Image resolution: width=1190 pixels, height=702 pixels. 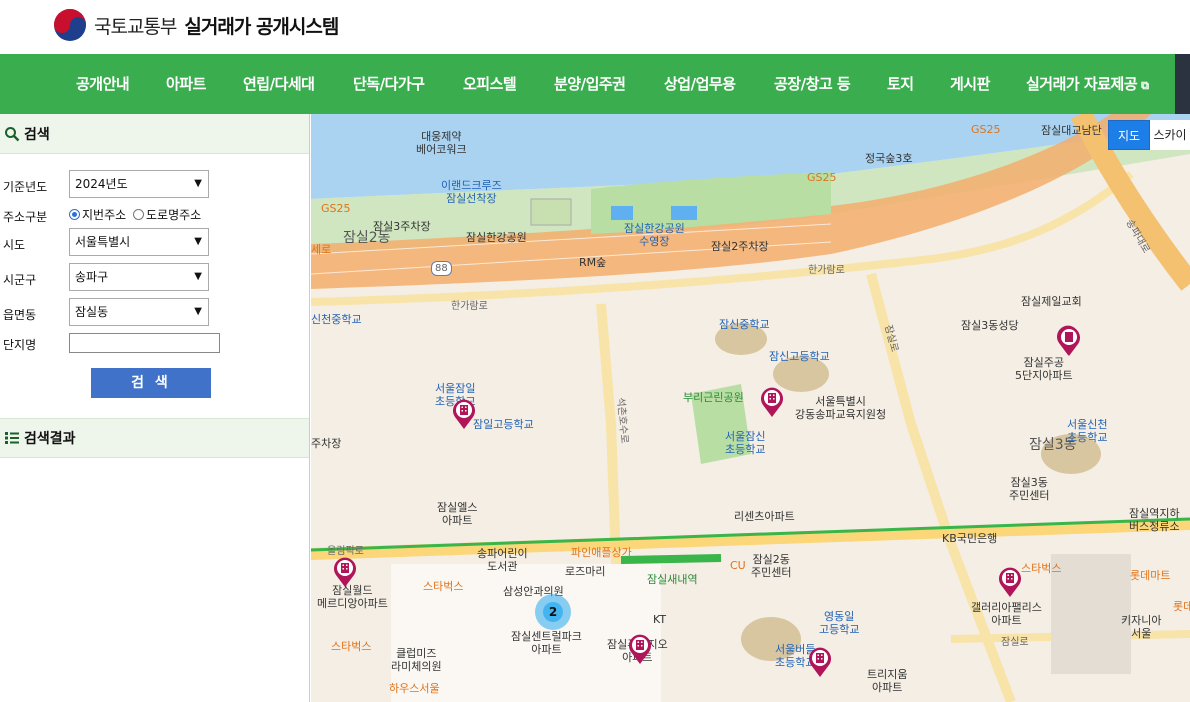 What do you see at coordinates (990, 325) in the screenshot?
I see `map-label: 잠실3동성당` at bounding box center [990, 325].